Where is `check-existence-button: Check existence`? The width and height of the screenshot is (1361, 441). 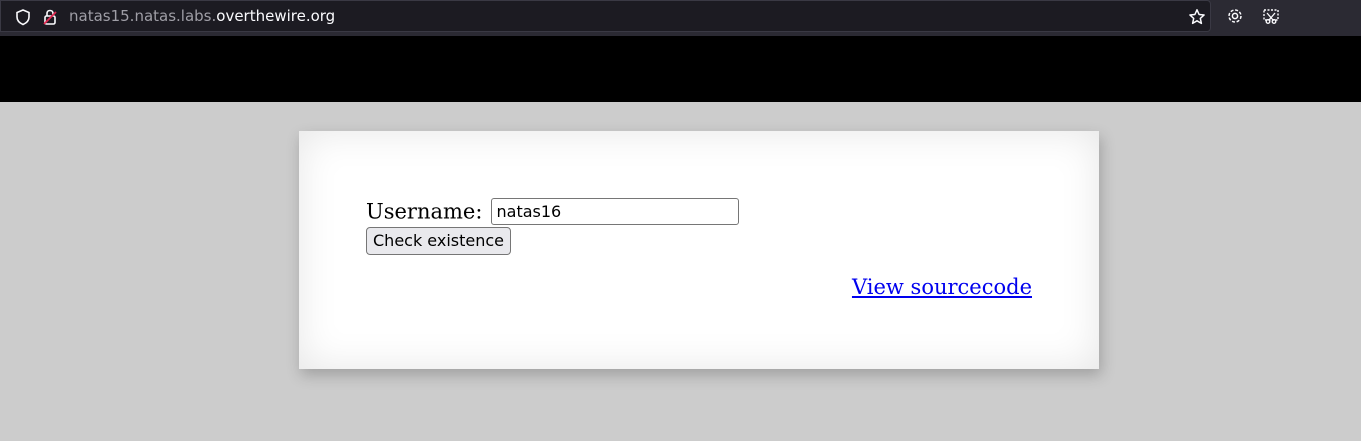 check-existence-button: Check existence is located at coordinates (439, 241).